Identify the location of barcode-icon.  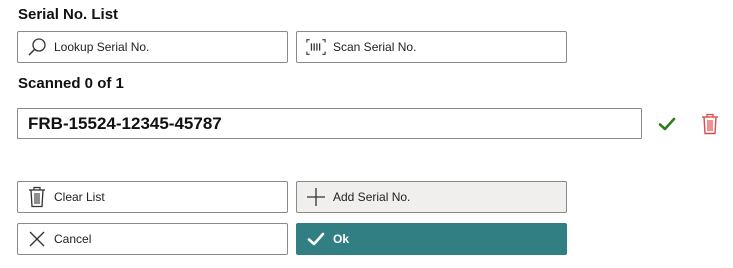
(316, 47).